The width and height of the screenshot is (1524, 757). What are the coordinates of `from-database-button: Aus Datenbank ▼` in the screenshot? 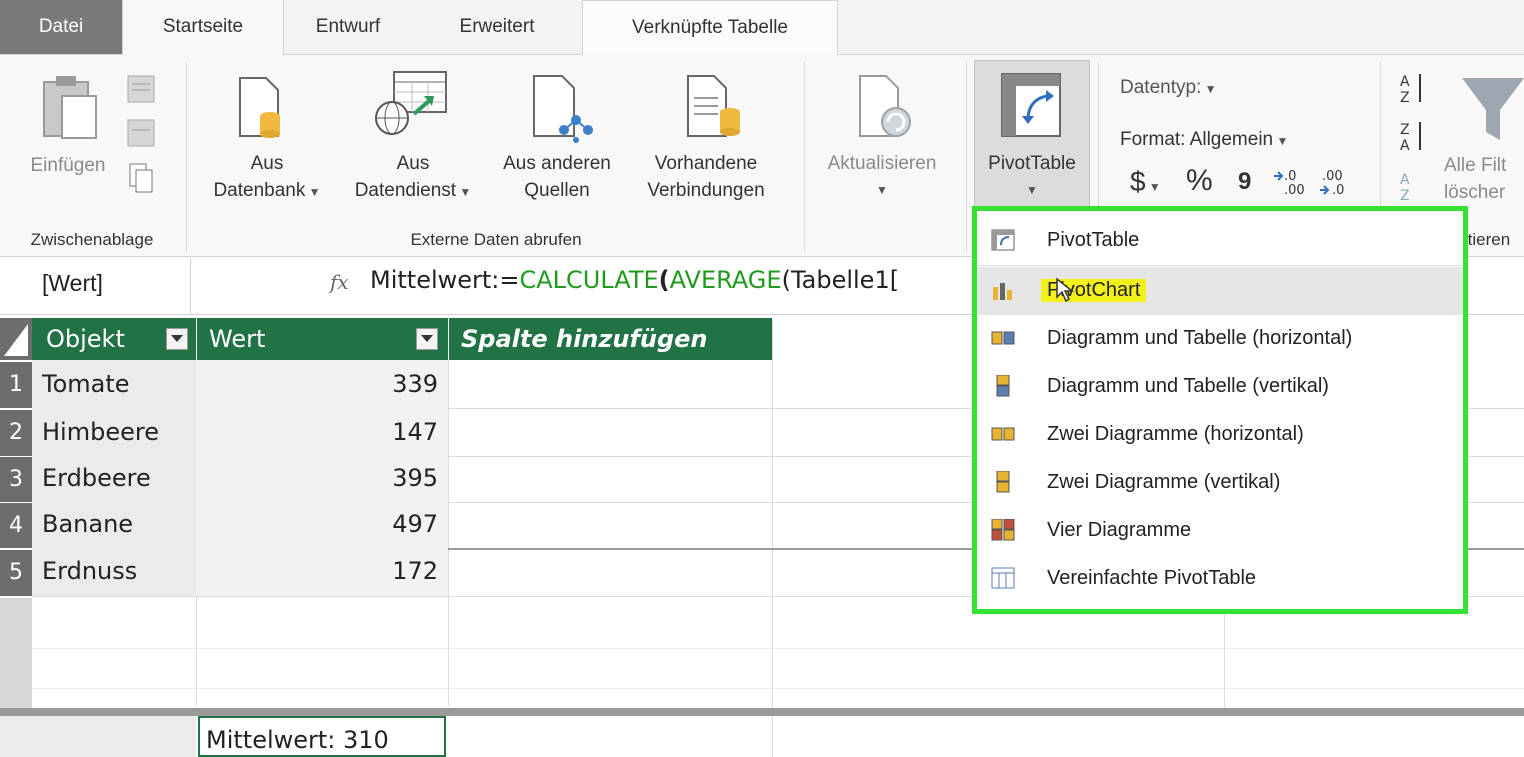 It's located at (267, 178).